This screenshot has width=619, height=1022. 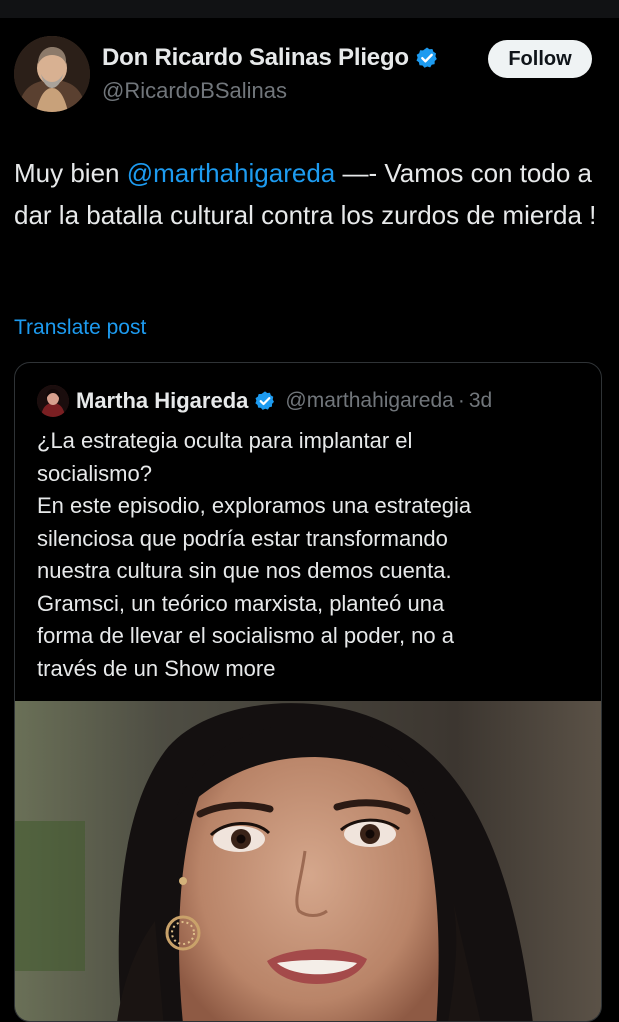 I want to click on quoted-post-header: Martha Higareda @marthahigareda · 3d, so click(x=264, y=401).